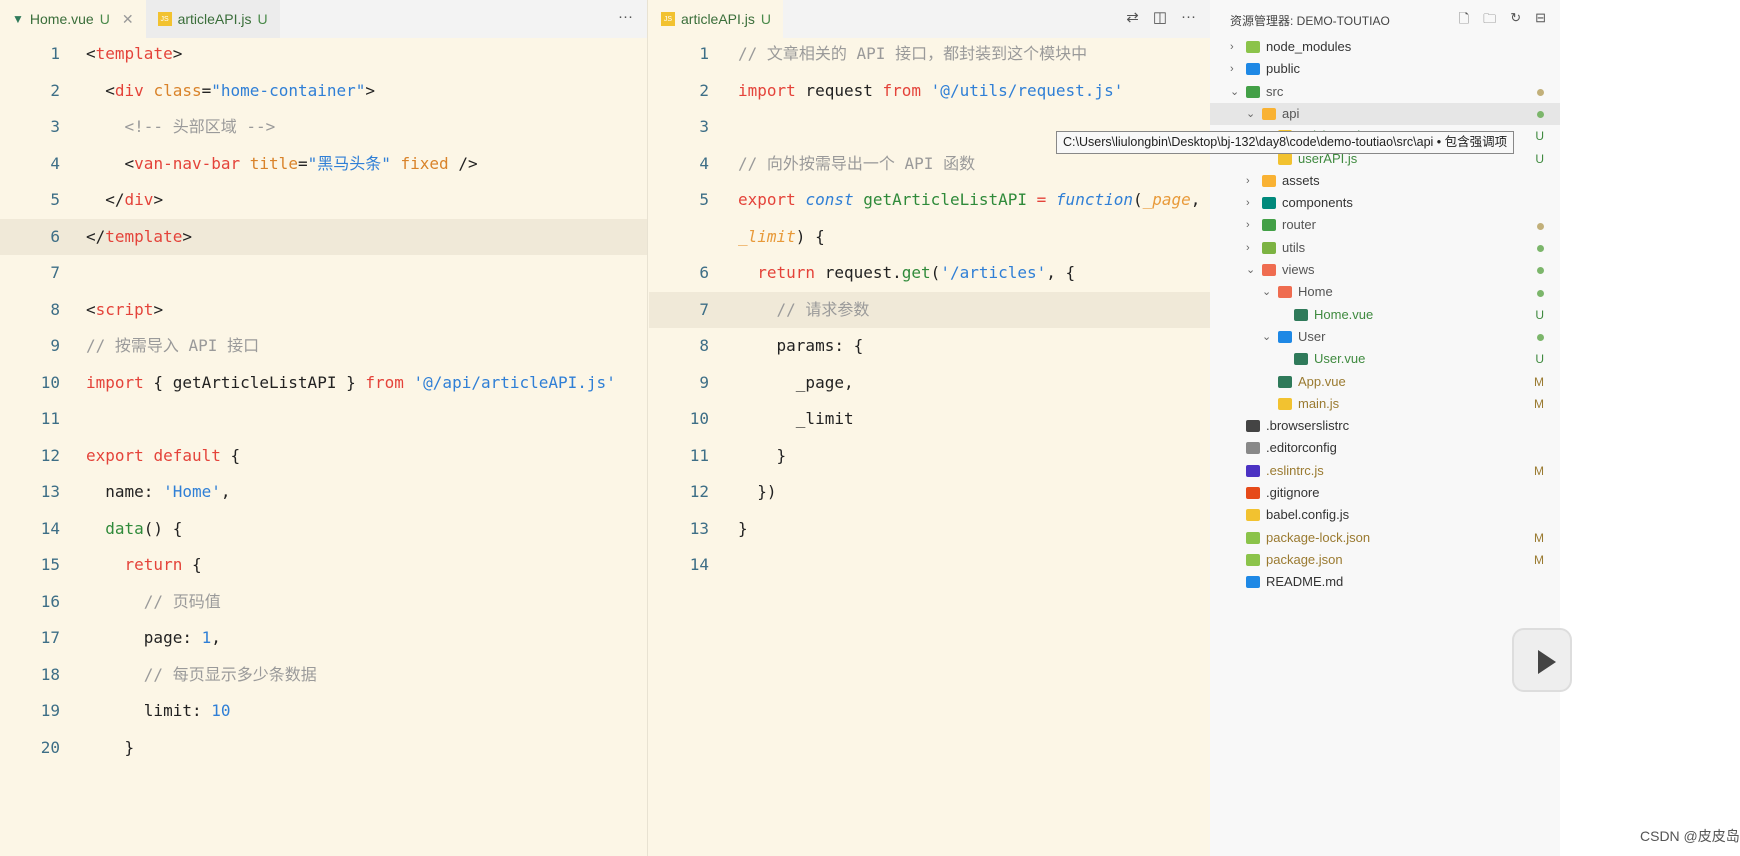  I want to click on tree-item: .eslintrc.js M, so click(1385, 471).